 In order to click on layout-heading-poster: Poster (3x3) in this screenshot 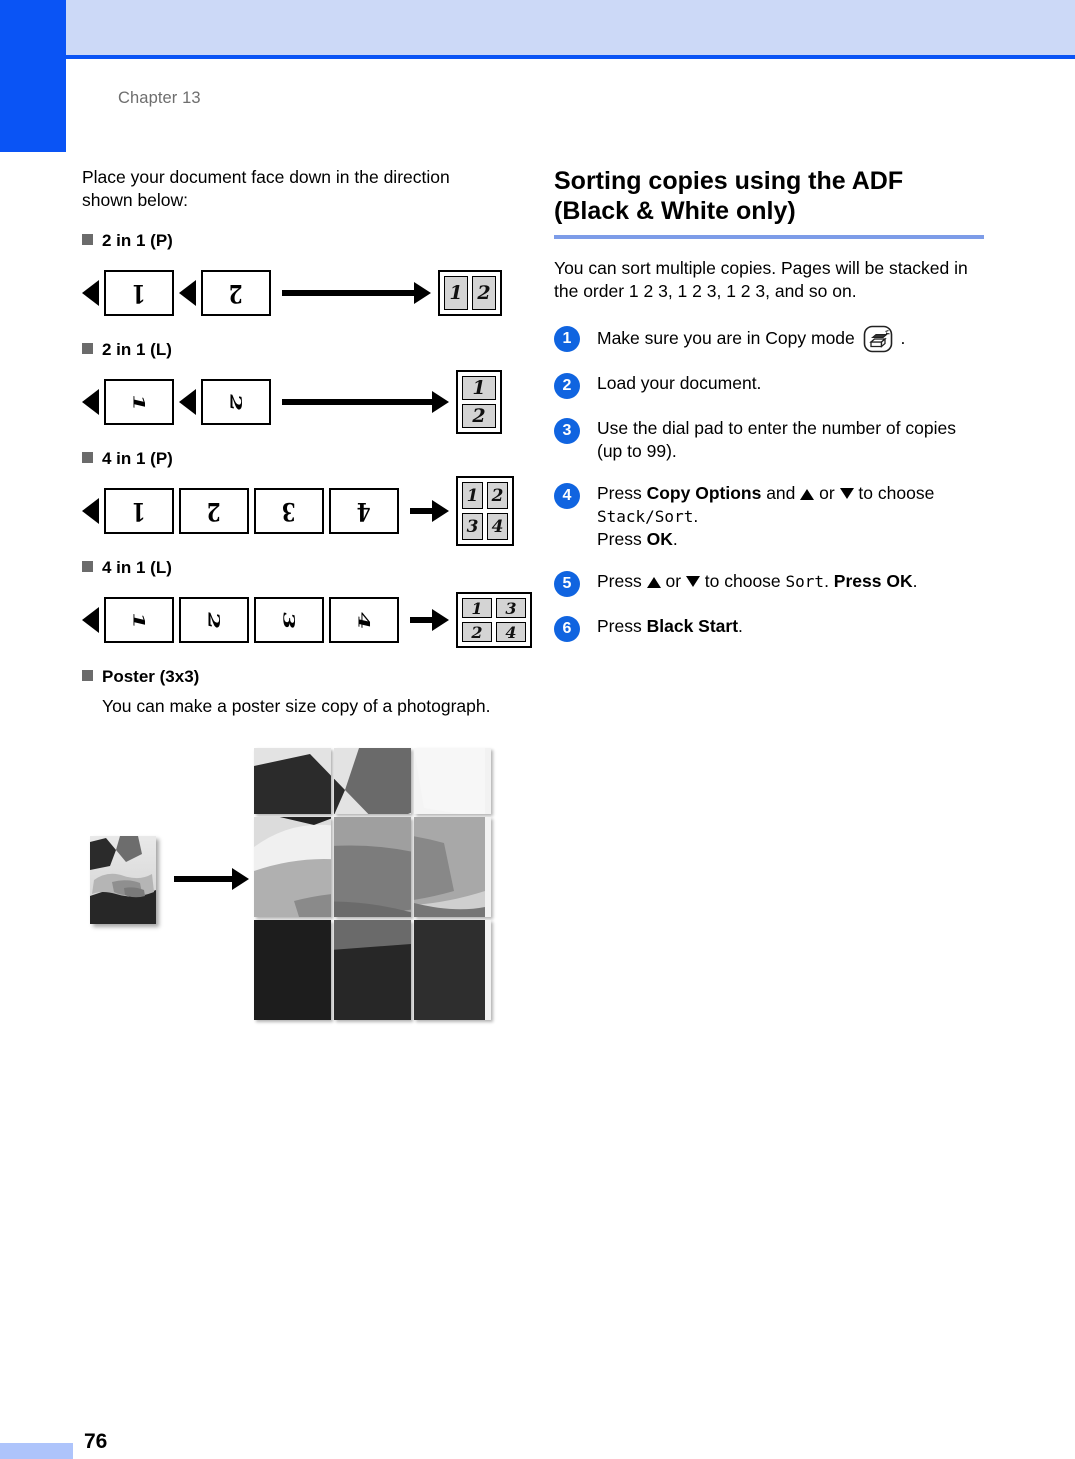, I will do `click(292, 677)`.